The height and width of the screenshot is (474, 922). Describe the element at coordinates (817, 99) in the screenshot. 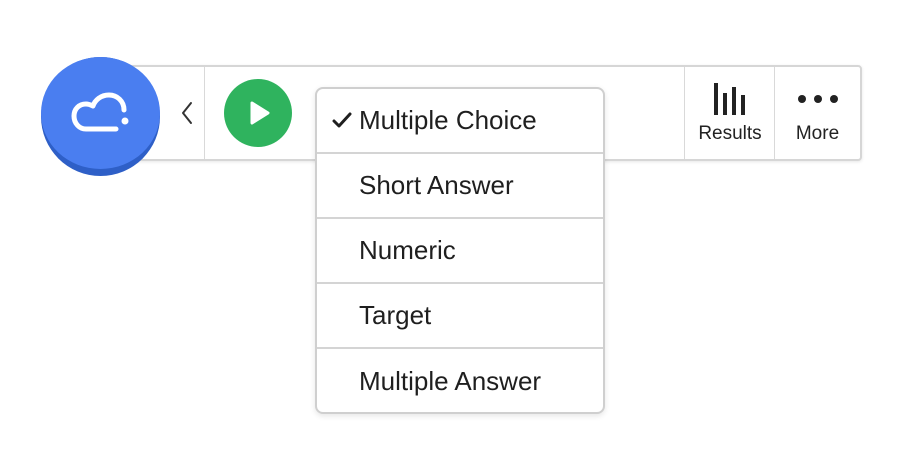

I see `more-dots-icon` at that location.